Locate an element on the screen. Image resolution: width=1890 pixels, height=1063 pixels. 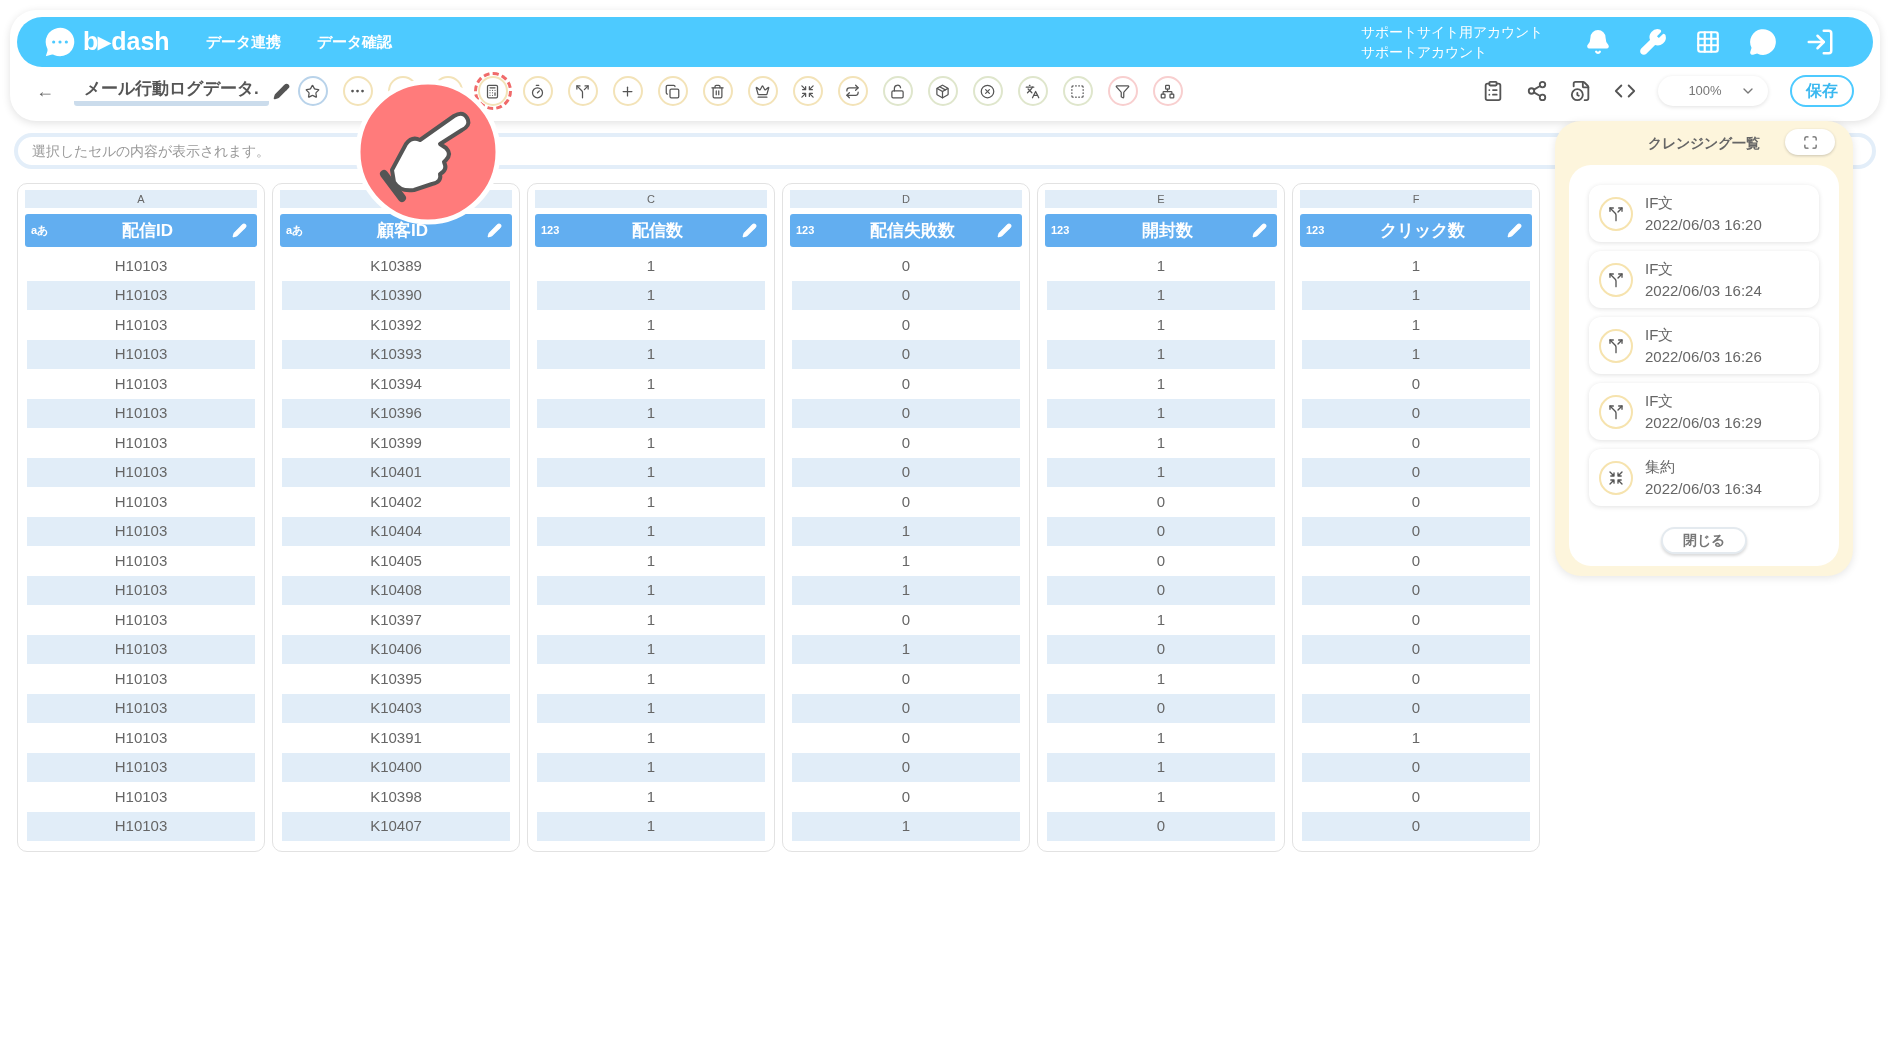
column-header: 123 配信失敗数 is located at coordinates (906, 230).